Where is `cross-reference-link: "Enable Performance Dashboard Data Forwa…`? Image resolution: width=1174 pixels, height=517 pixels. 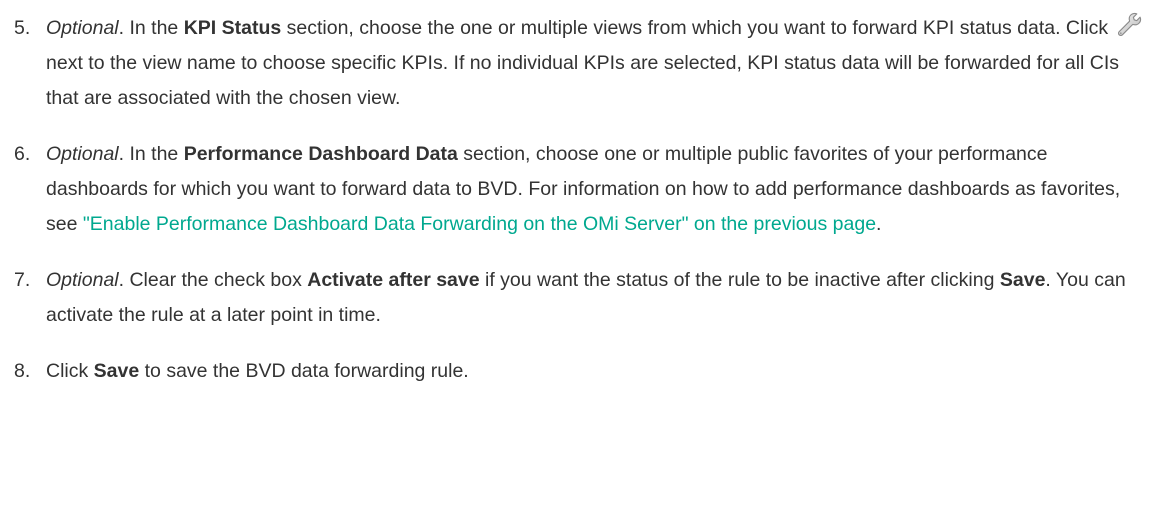 cross-reference-link: "Enable Performance Dashboard Data Forwa… is located at coordinates (479, 224).